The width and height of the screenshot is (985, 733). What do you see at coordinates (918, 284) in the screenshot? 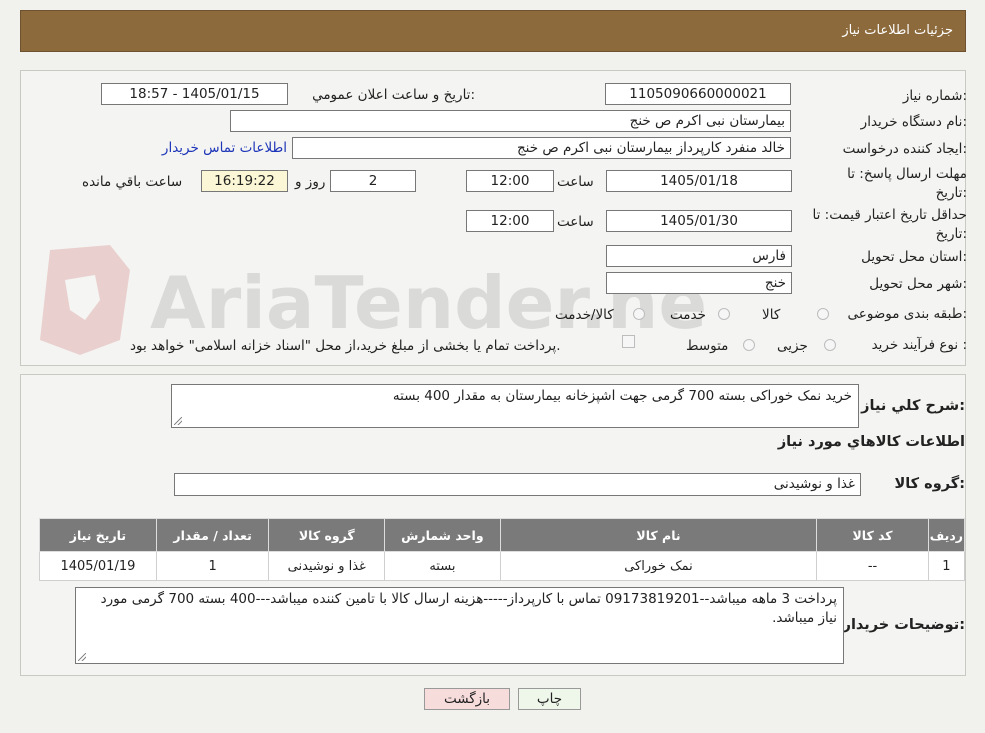
I see `city-label: شهر محل تحويل:` at bounding box center [918, 284].